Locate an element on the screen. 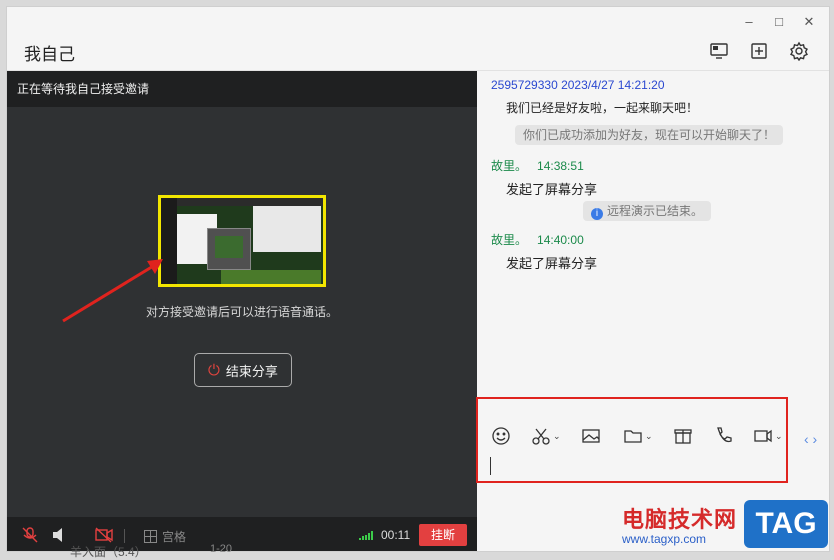  message-time: 14:40:00 is located at coordinates (560, 240).